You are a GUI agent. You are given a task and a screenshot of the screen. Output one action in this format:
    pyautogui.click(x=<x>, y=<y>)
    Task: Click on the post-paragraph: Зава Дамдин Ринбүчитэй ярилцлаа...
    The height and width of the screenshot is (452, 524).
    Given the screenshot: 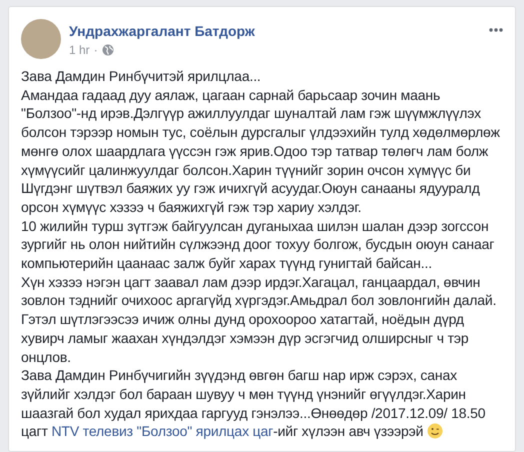 What is the action you would take?
    pyautogui.click(x=141, y=76)
    